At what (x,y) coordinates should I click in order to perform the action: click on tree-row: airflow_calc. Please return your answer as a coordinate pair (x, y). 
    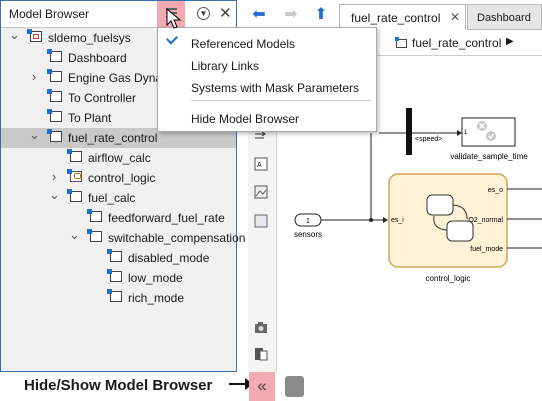
    Looking at the image, I should click on (118, 158).